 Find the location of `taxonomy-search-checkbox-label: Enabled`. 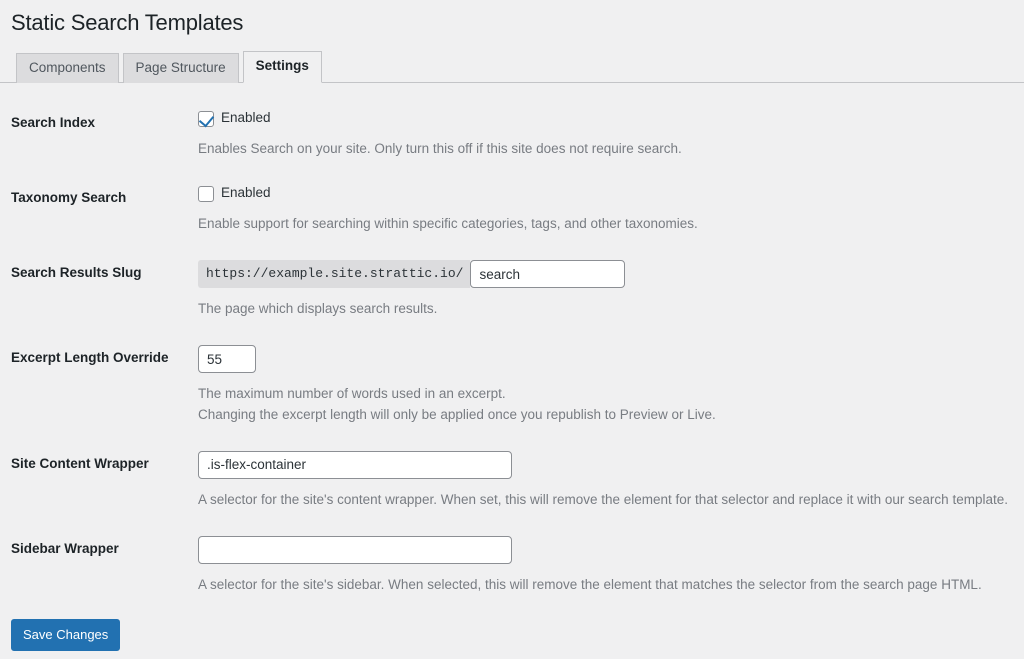

taxonomy-search-checkbox-label: Enabled is located at coordinates (246, 193).